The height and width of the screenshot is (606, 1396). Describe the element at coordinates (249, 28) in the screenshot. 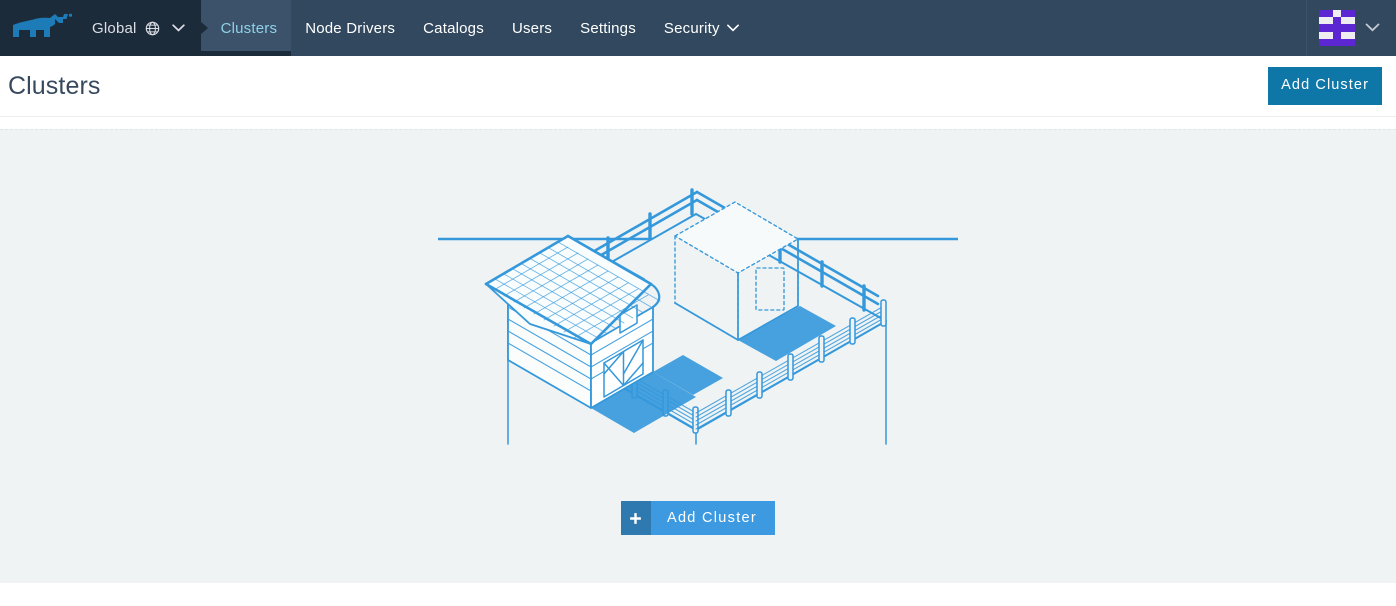

I see `nav-label: Clusters` at that location.